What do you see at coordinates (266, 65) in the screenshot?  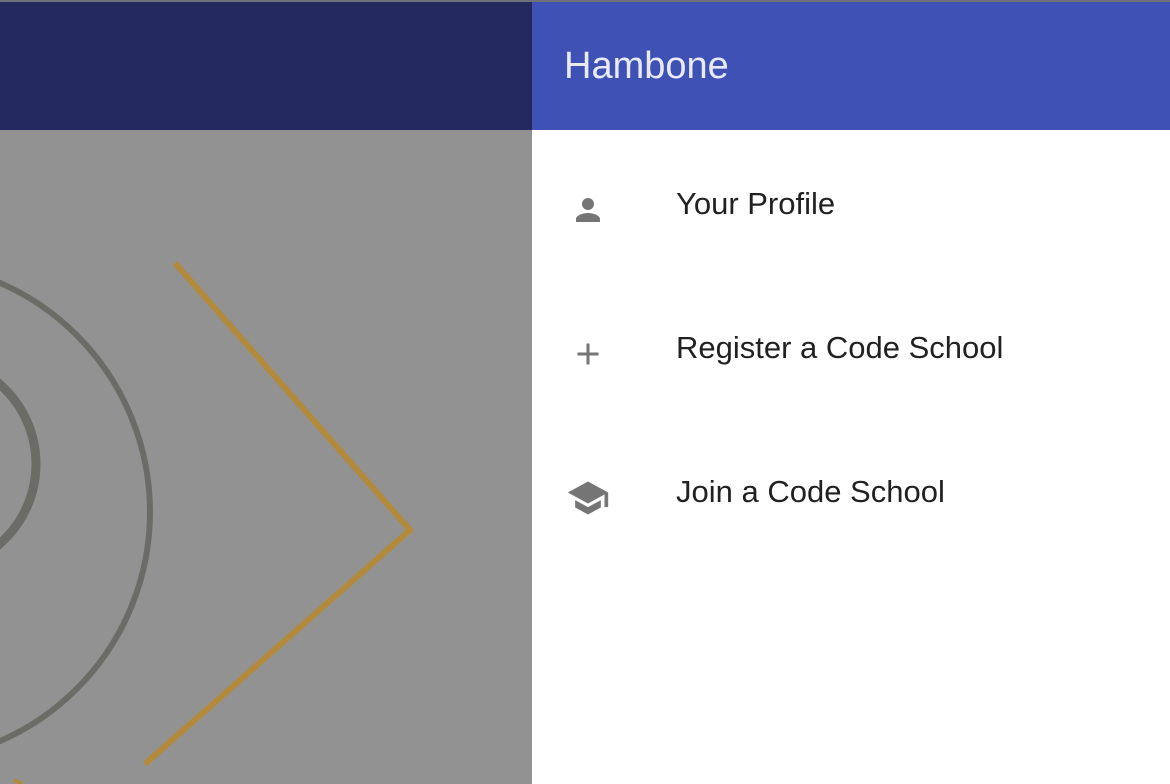 I see `background-app-bar` at bounding box center [266, 65].